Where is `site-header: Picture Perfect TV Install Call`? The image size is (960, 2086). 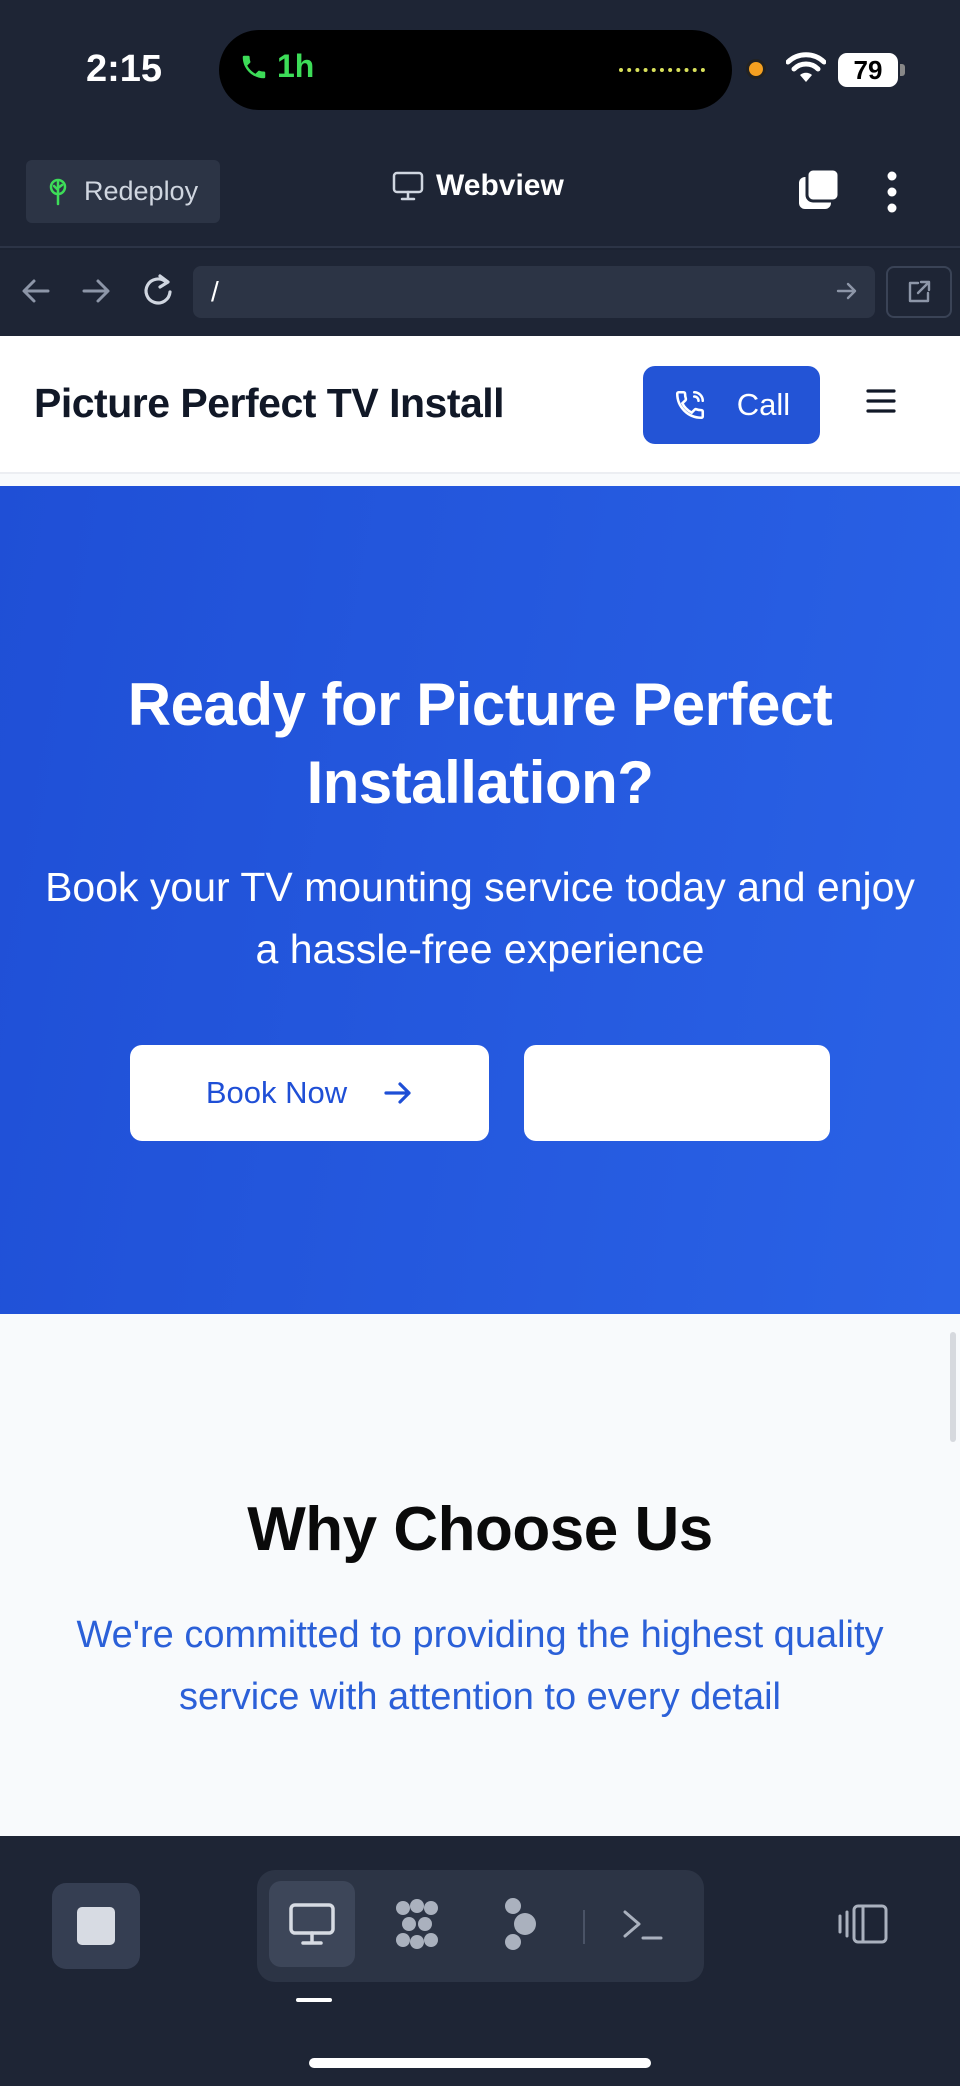 site-header: Picture Perfect TV Install Call is located at coordinates (480, 405).